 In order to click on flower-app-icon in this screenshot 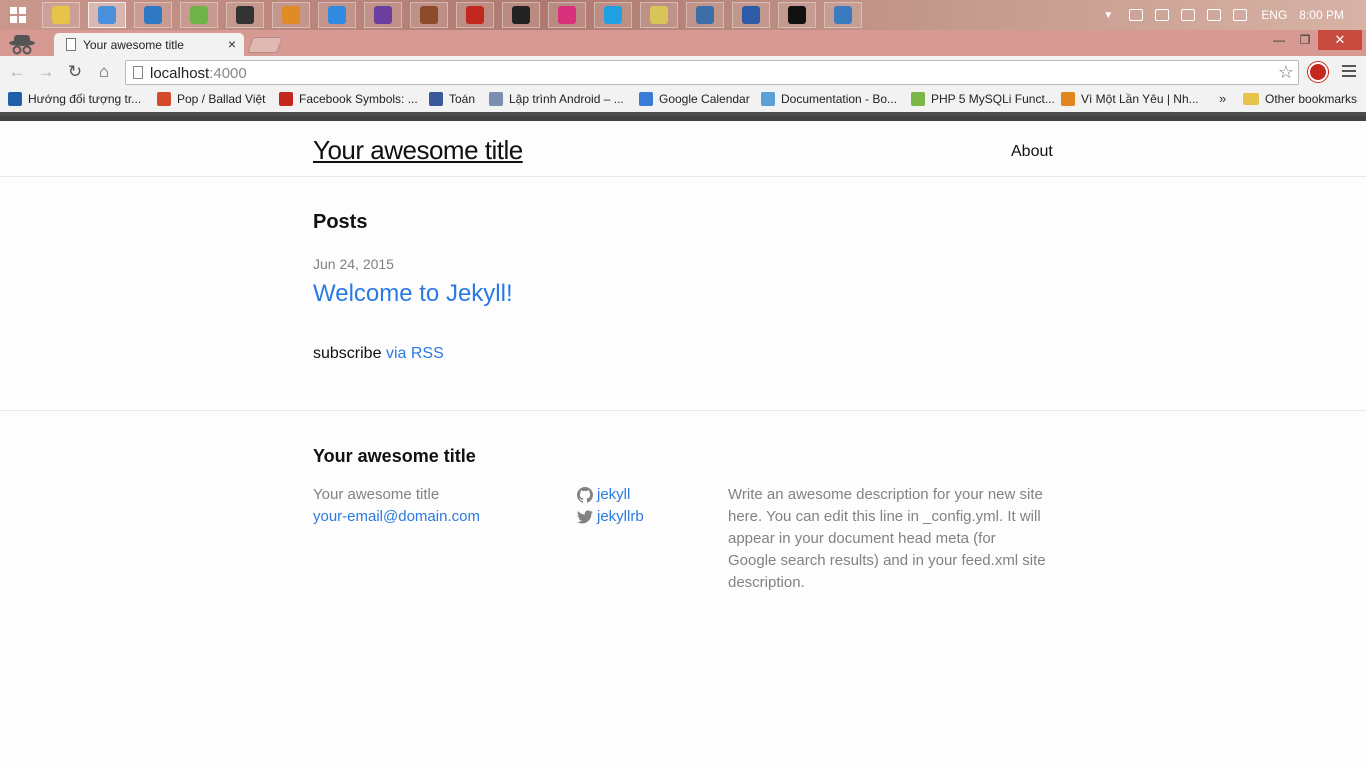, I will do `click(567, 15)`.